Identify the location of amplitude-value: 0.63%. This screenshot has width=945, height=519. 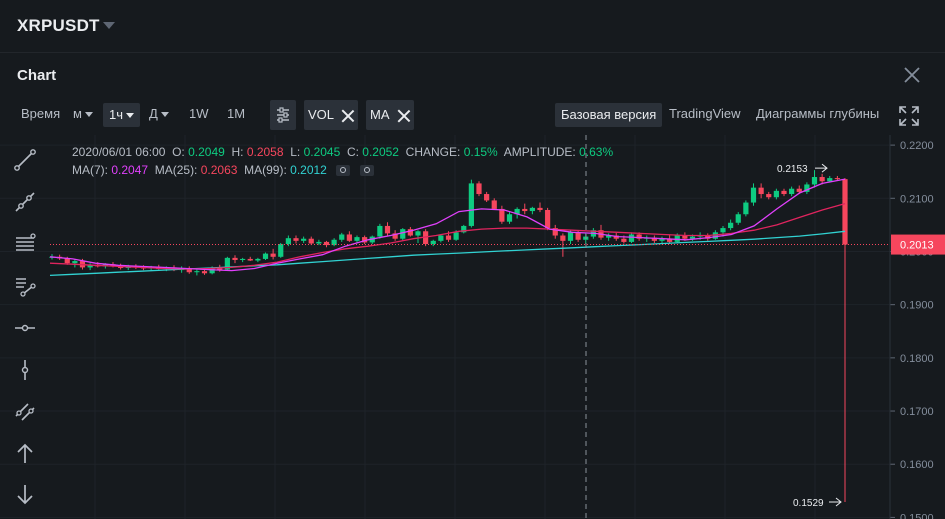
(596, 152).